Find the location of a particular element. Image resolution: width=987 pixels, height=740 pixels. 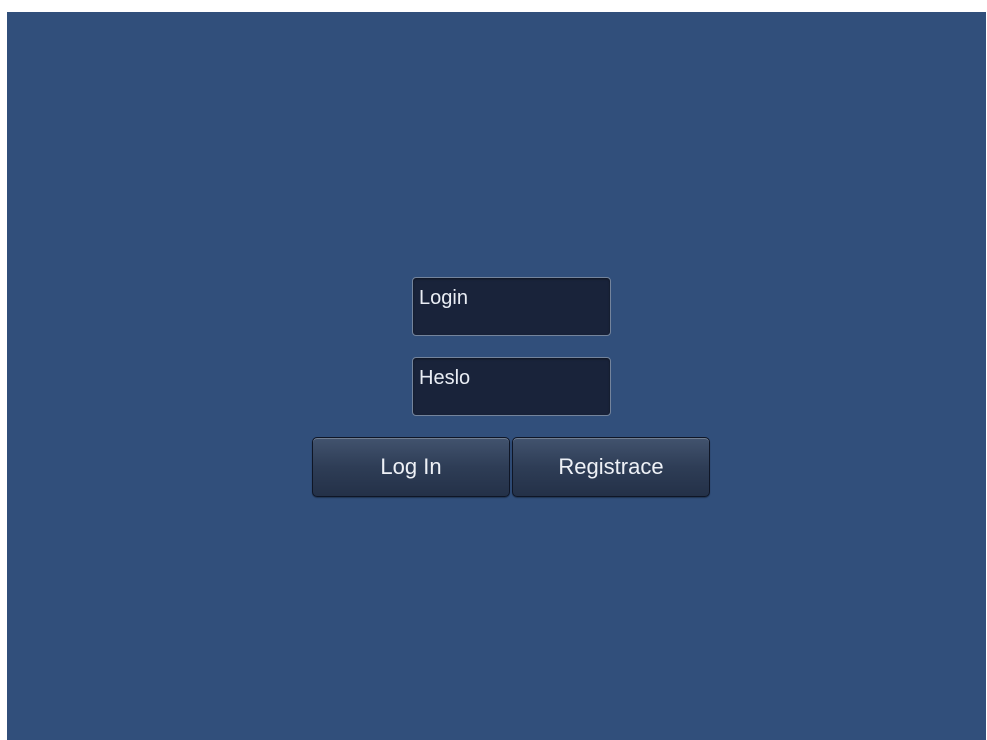

register-button-label: Registrace is located at coordinates (611, 466).